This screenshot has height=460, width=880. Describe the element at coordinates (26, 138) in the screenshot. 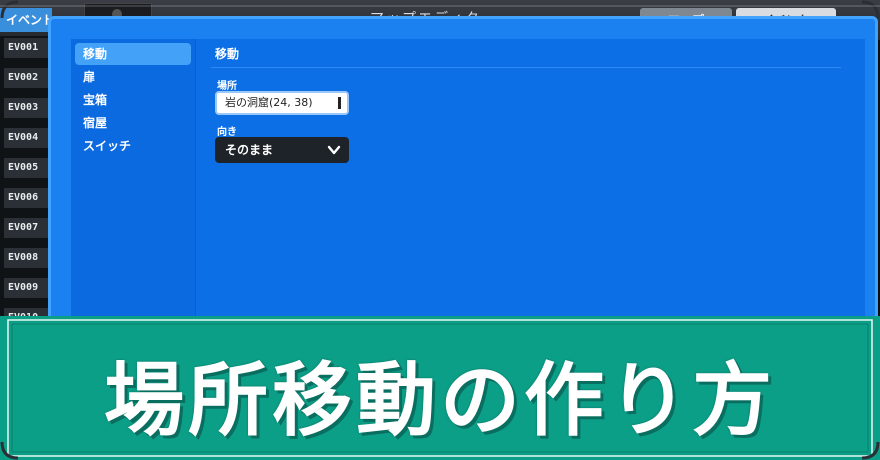

I see `event-list-item: EV004` at that location.